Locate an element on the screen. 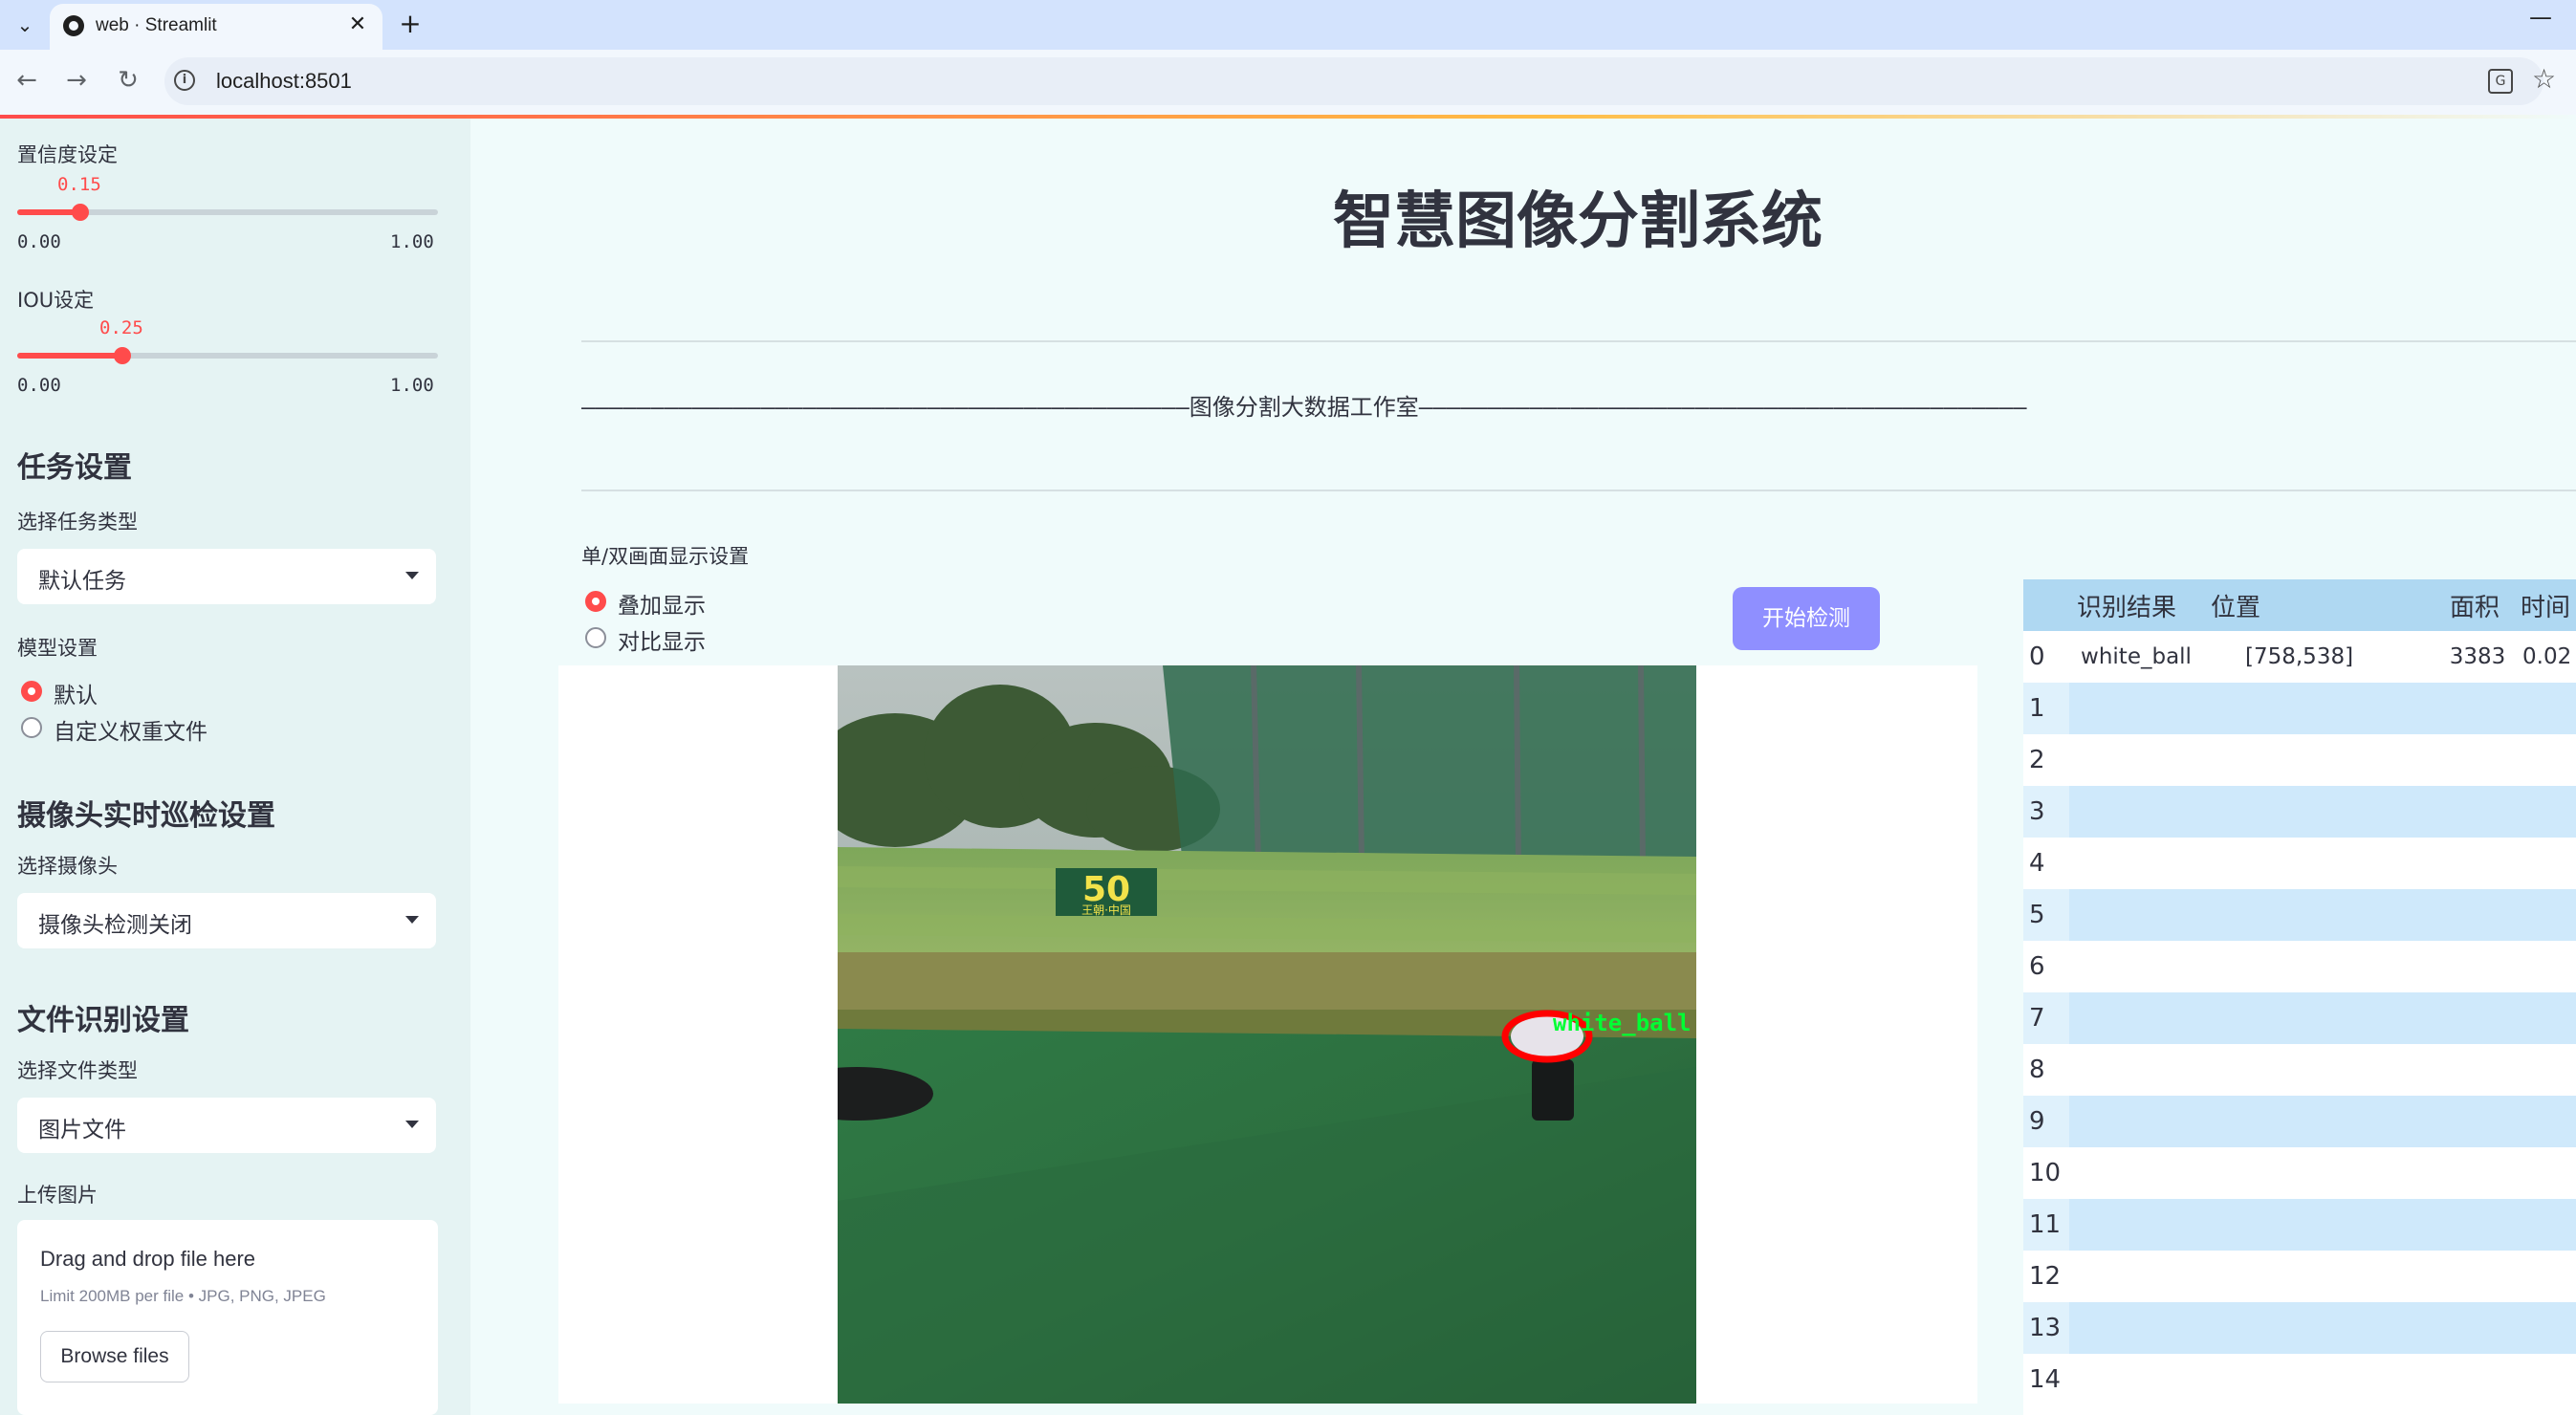 The width and height of the screenshot is (2576, 1415). table-row: 8 is located at coordinates (2299, 1070).